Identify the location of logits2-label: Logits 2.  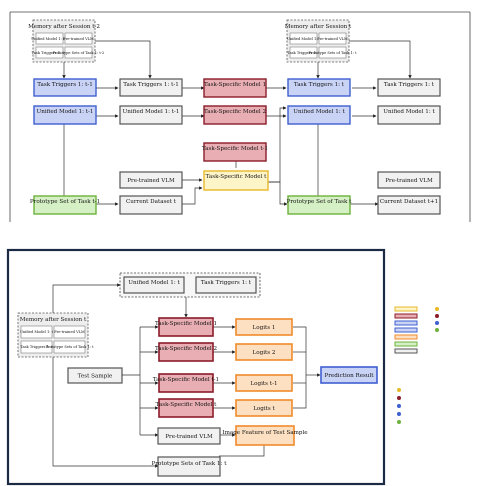
(264, 353).